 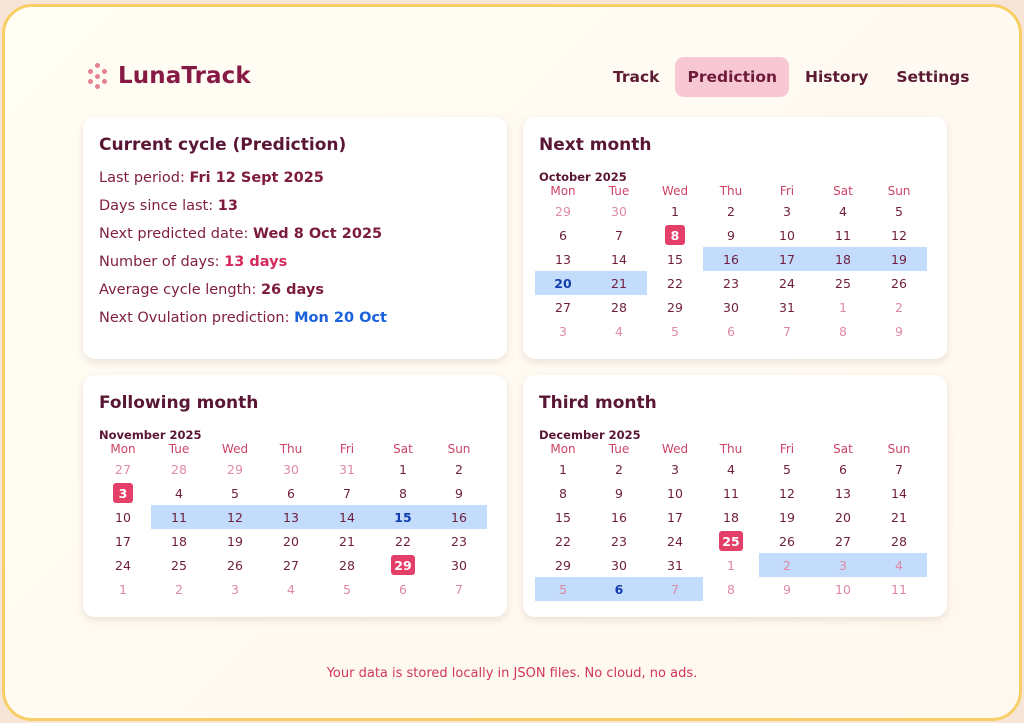 What do you see at coordinates (347, 517) in the screenshot?
I see `fertile-day-cell: 14` at bounding box center [347, 517].